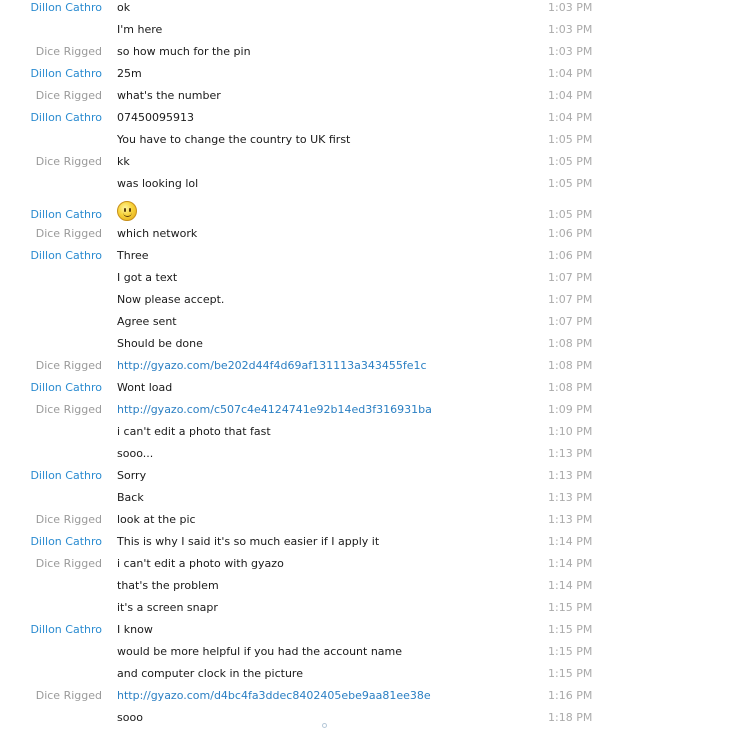 The image size is (741, 733). Describe the element at coordinates (158, 183) in the screenshot. I see `message-text: was looking lol` at that location.